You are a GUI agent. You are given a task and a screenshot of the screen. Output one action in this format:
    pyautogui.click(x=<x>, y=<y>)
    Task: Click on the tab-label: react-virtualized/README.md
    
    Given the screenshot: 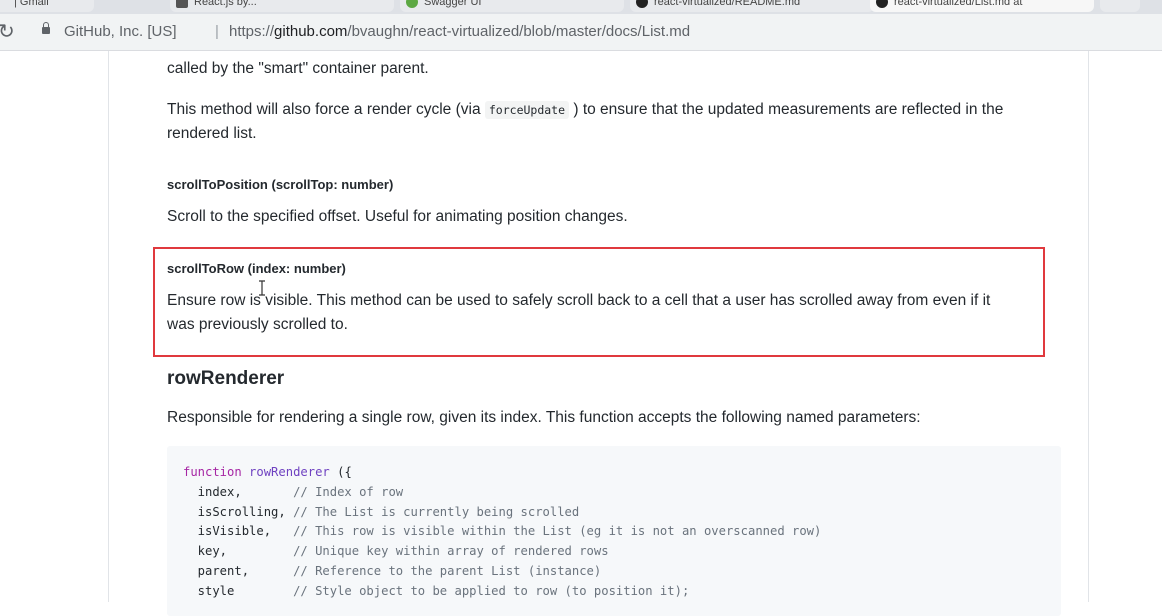 What is the action you would take?
    pyautogui.click(x=727, y=4)
    